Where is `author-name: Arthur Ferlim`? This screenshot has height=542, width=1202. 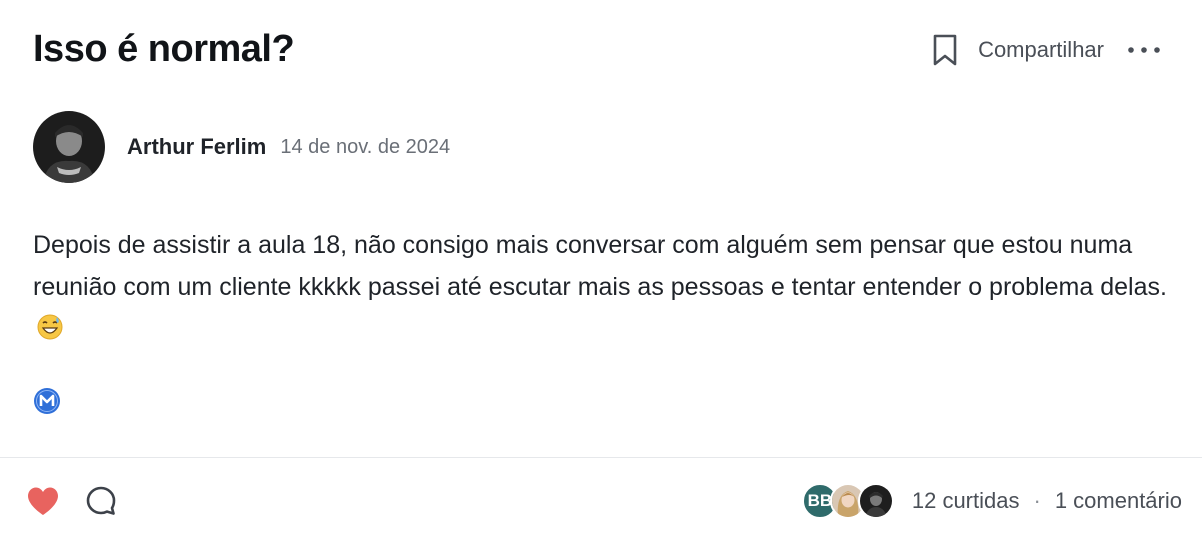 author-name: Arthur Ferlim is located at coordinates (196, 147).